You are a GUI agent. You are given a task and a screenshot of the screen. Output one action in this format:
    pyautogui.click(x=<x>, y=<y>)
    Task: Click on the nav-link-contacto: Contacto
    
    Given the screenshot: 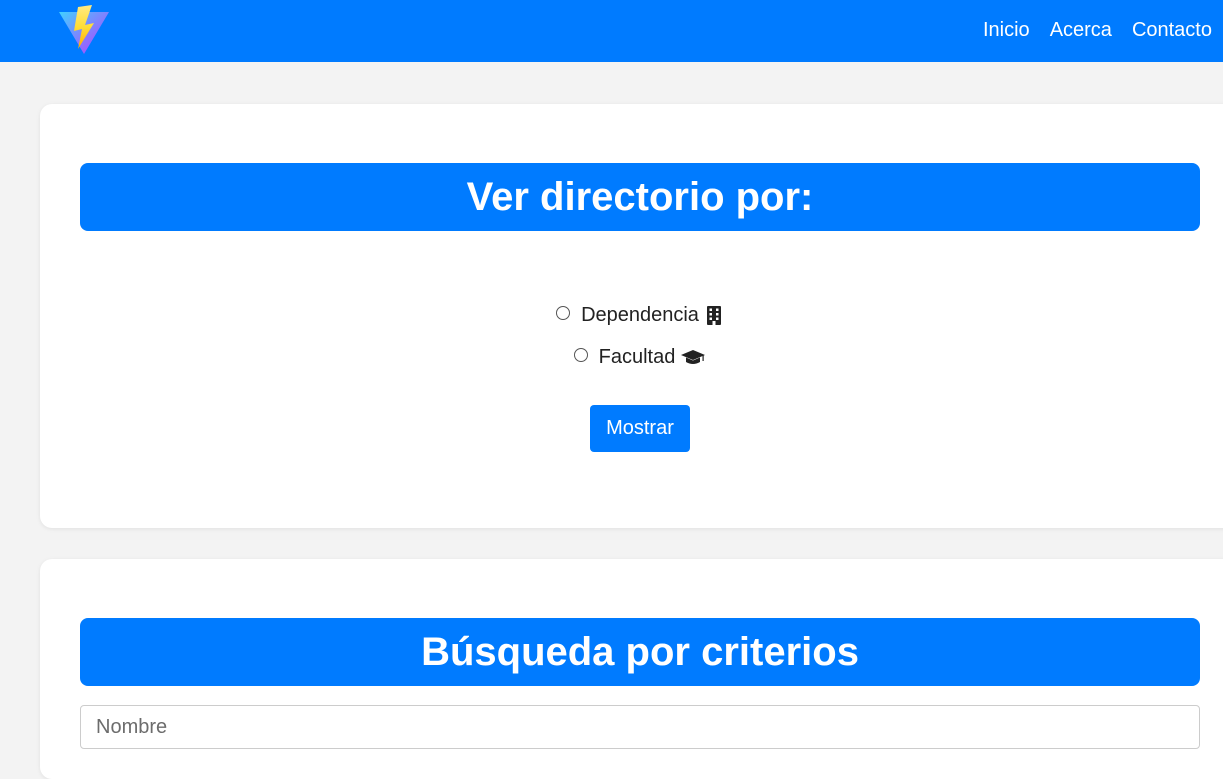 What is the action you would take?
    pyautogui.click(x=1172, y=30)
    